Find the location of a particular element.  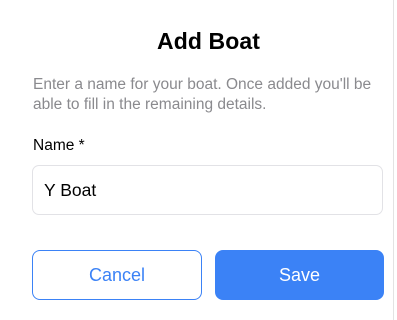

cancel-button: Cancel is located at coordinates (117, 275).